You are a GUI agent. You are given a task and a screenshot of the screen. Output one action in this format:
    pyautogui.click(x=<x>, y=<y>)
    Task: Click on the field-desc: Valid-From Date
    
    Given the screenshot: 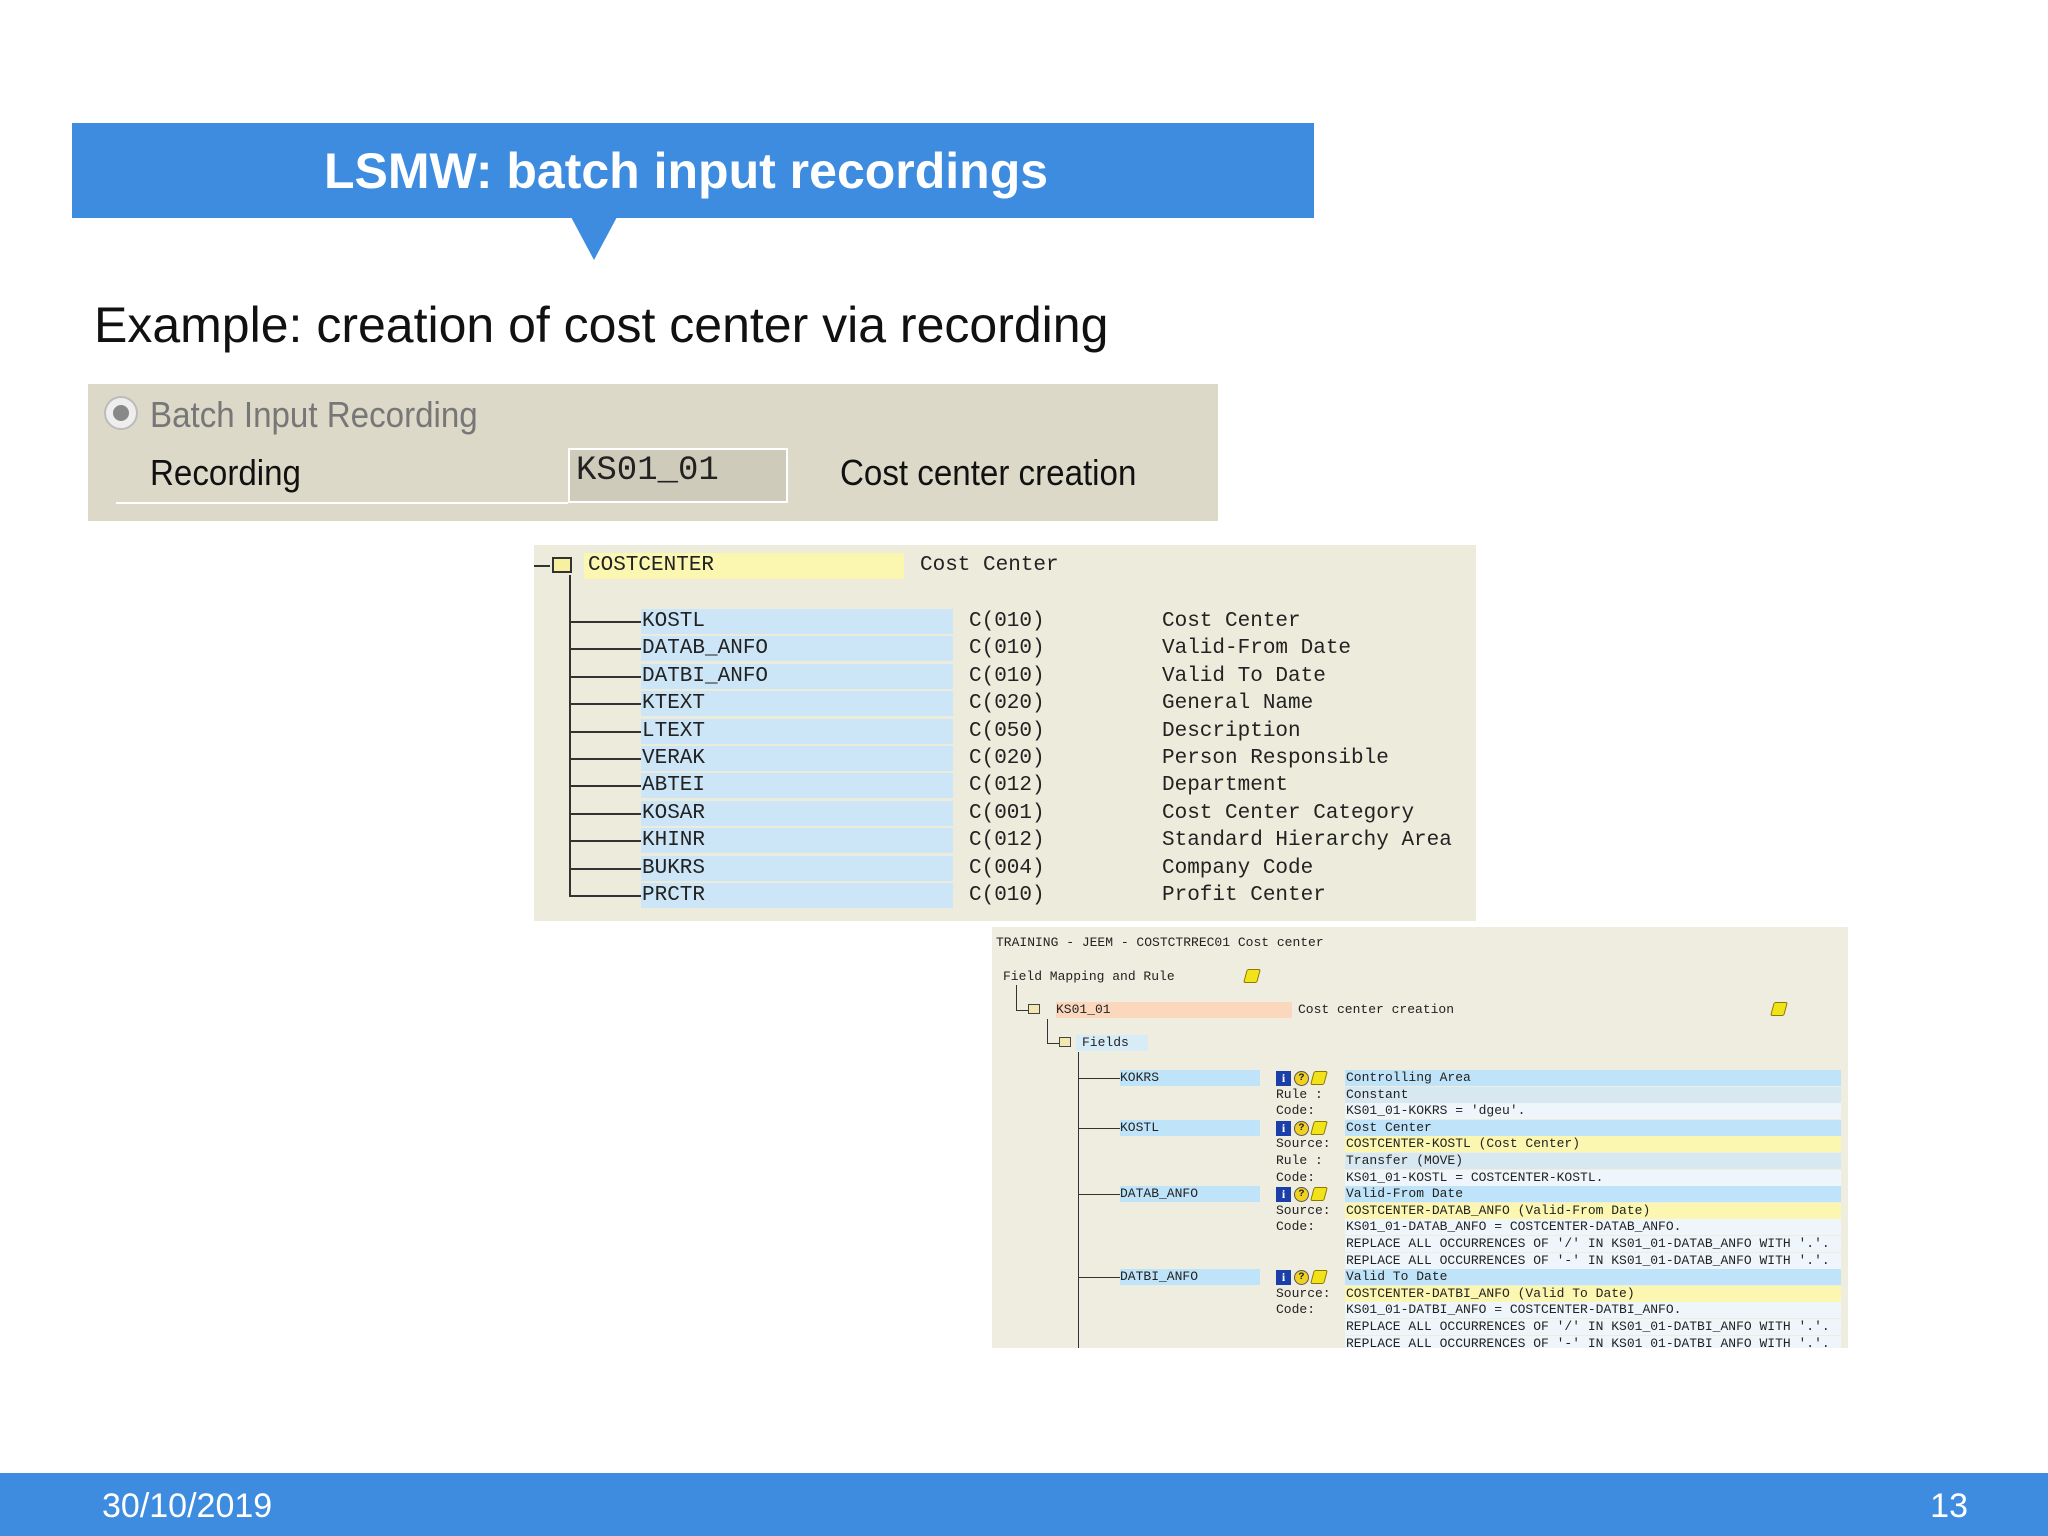 What is the action you would take?
    pyautogui.click(x=1593, y=1194)
    